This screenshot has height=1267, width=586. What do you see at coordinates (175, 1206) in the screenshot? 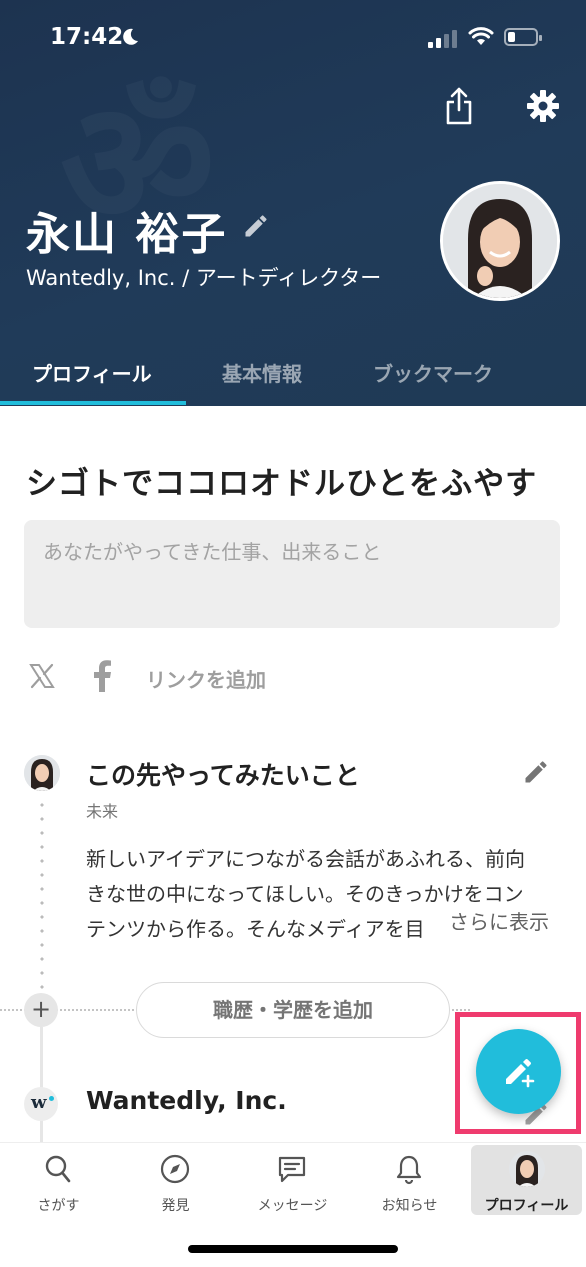
I see `nav-label: 発見` at bounding box center [175, 1206].